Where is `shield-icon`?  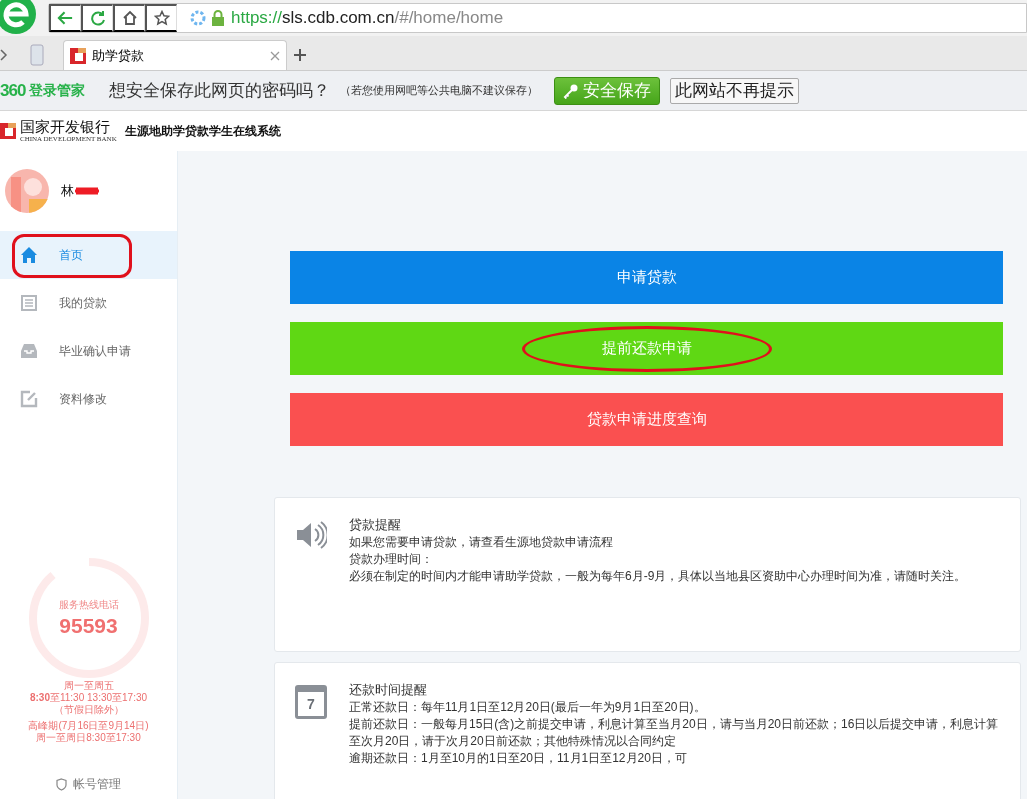 shield-icon is located at coordinates (61, 784).